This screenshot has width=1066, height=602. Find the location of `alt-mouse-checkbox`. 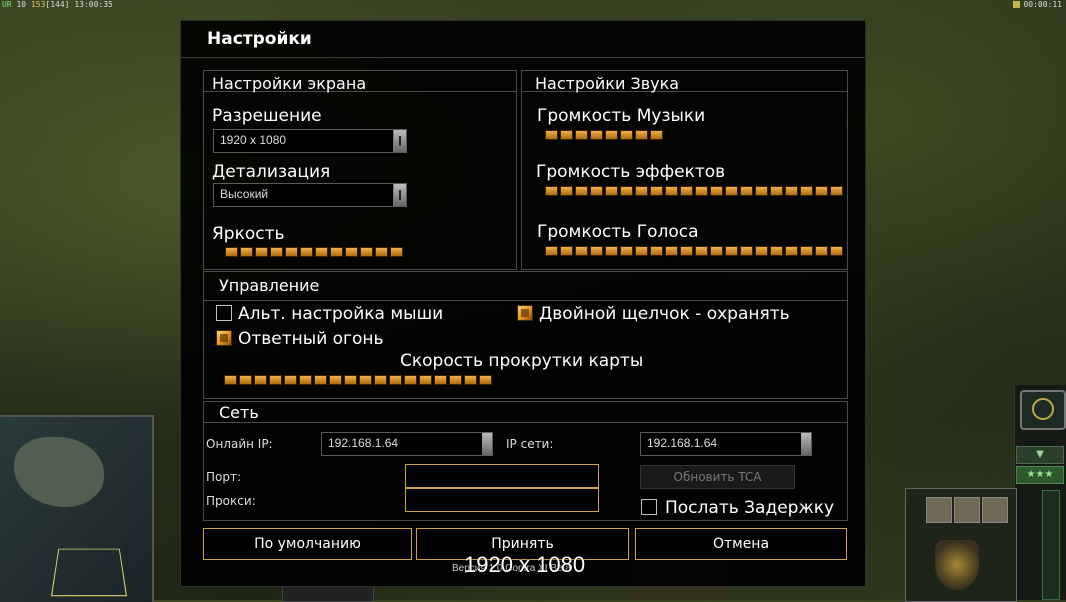

alt-mouse-checkbox is located at coordinates (224, 313).